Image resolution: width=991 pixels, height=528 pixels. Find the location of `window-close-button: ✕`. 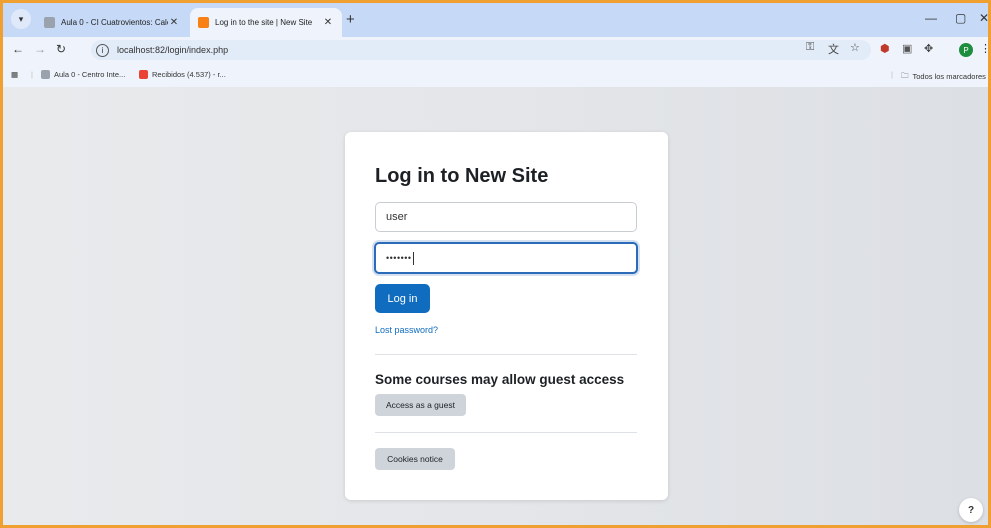

window-close-button: ✕ is located at coordinates (983, 18).